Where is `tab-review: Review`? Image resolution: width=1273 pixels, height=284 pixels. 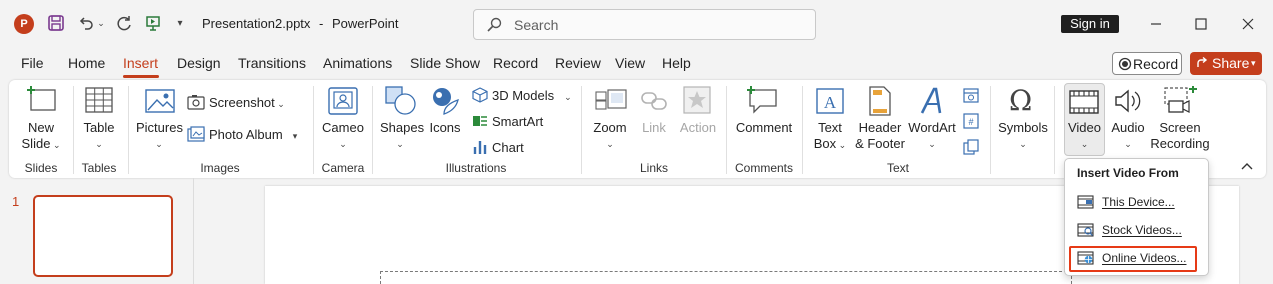
tab-review: Review is located at coordinates (578, 63).